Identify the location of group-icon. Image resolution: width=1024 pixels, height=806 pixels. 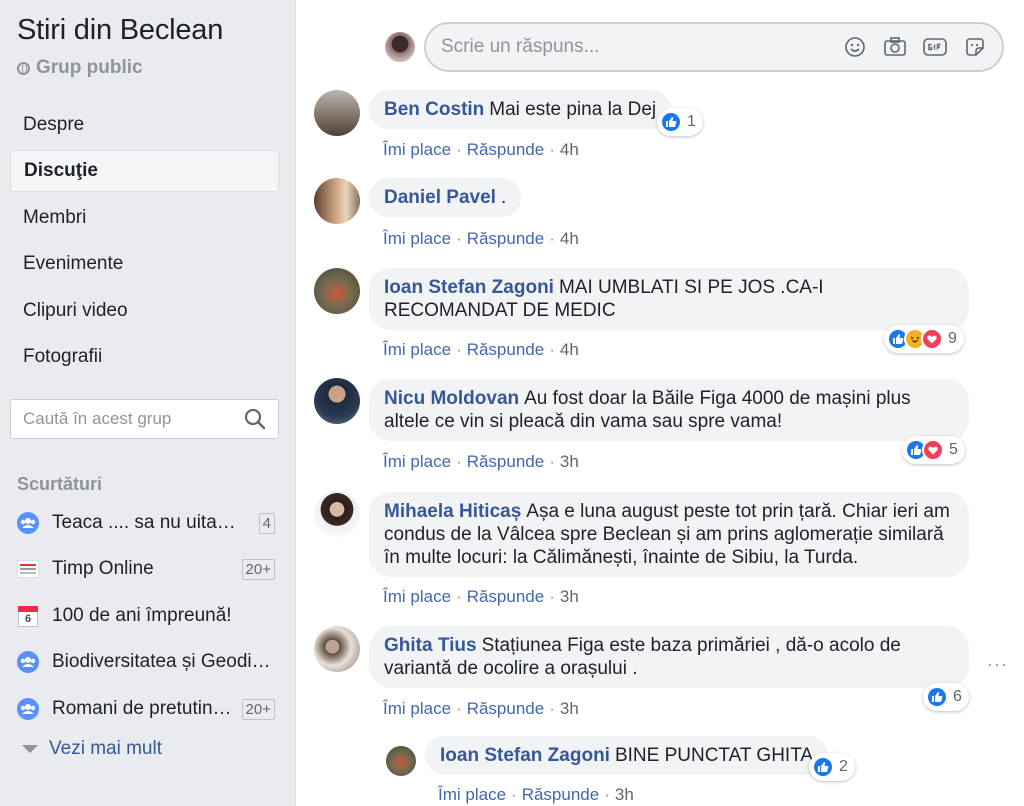
(28, 662).